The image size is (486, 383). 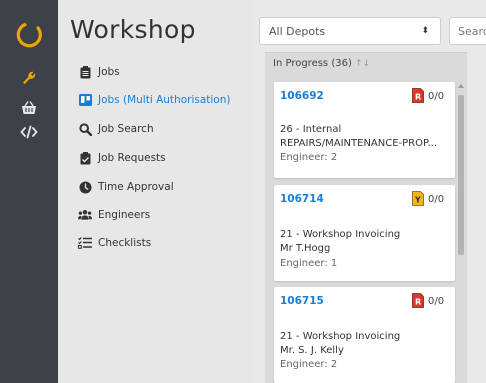 I want to click on menu-item-job-search: Job Search, so click(x=116, y=129).